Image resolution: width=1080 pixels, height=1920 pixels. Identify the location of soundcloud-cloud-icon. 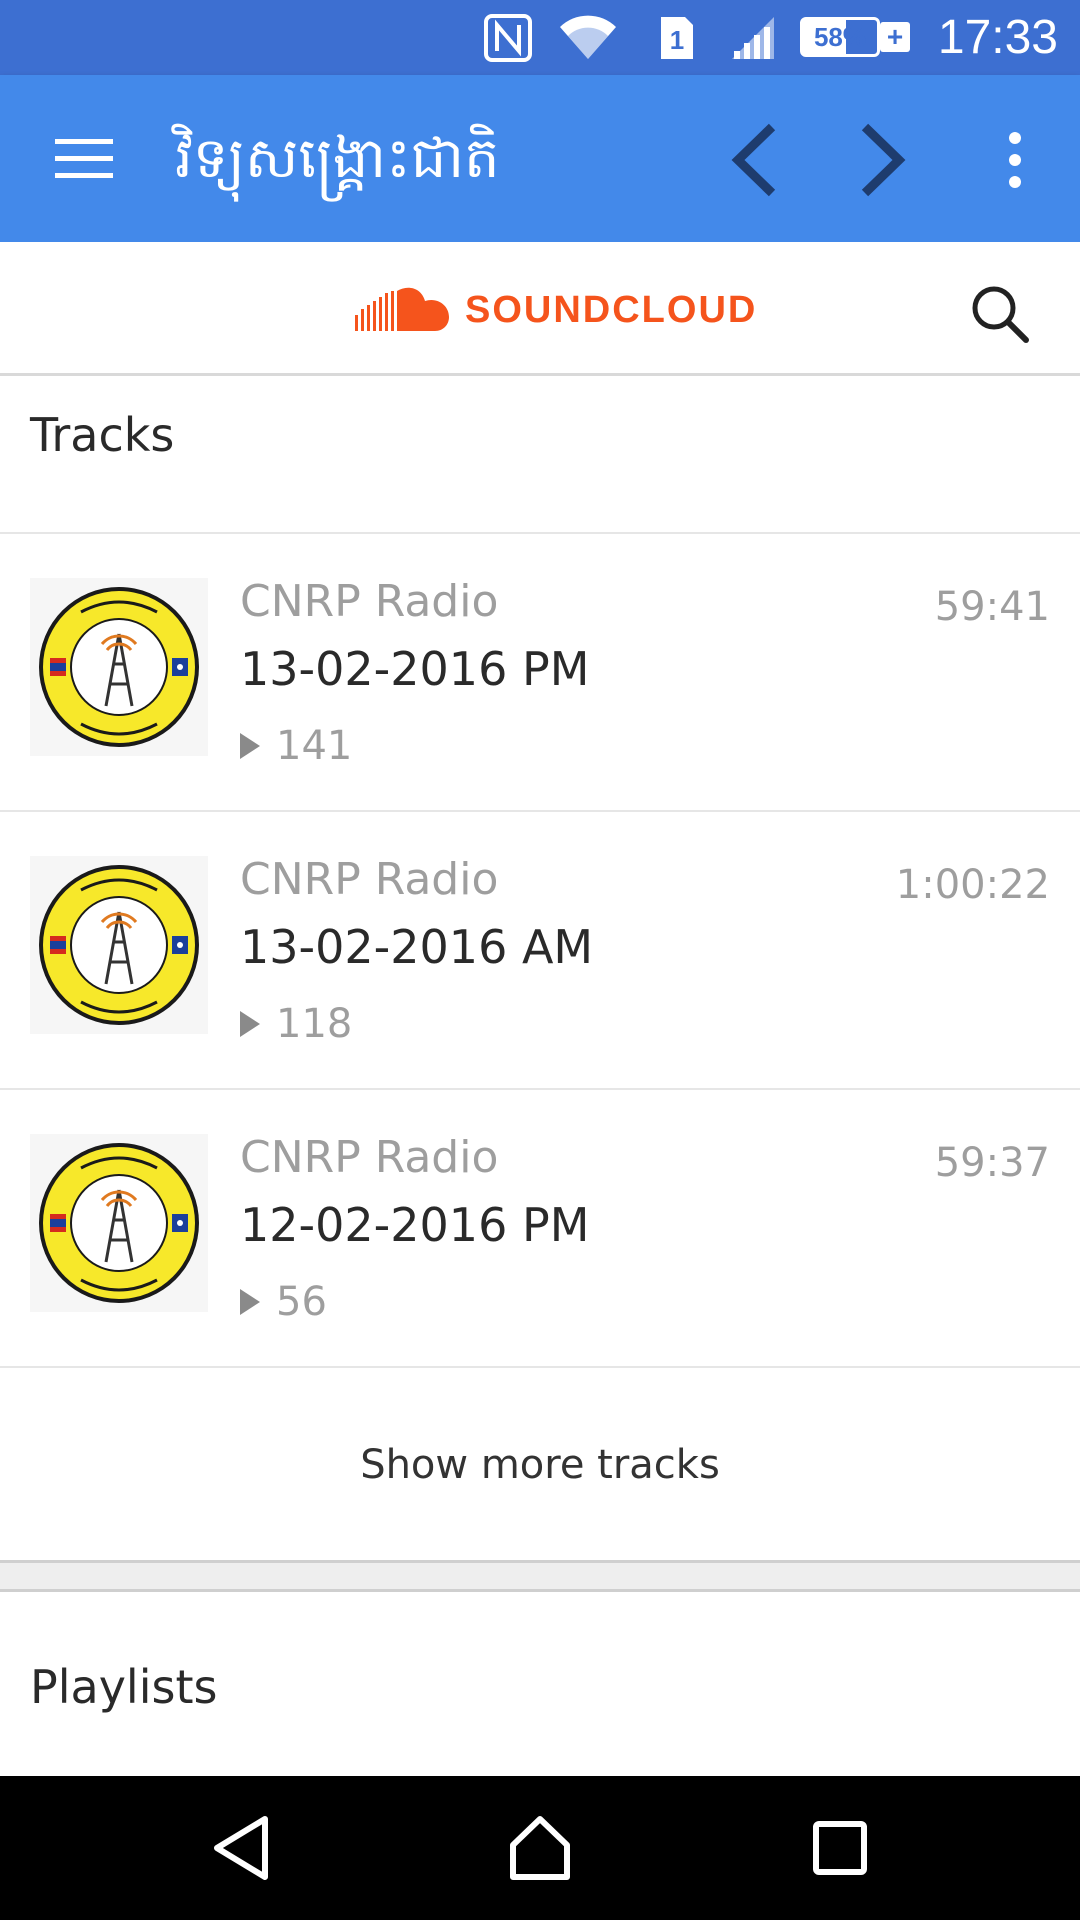
(402, 309).